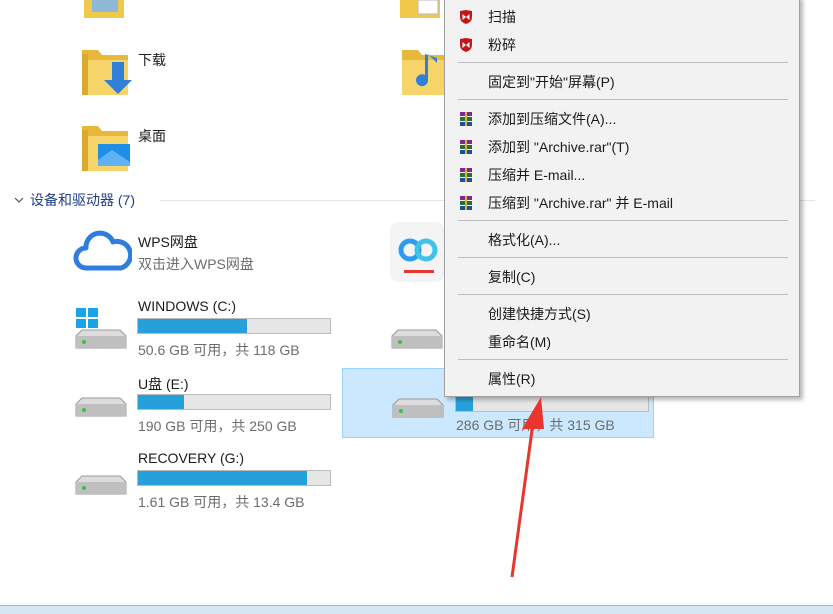 The width and height of the screenshot is (833, 614). I want to click on folder-label: 桌面, so click(152, 136).